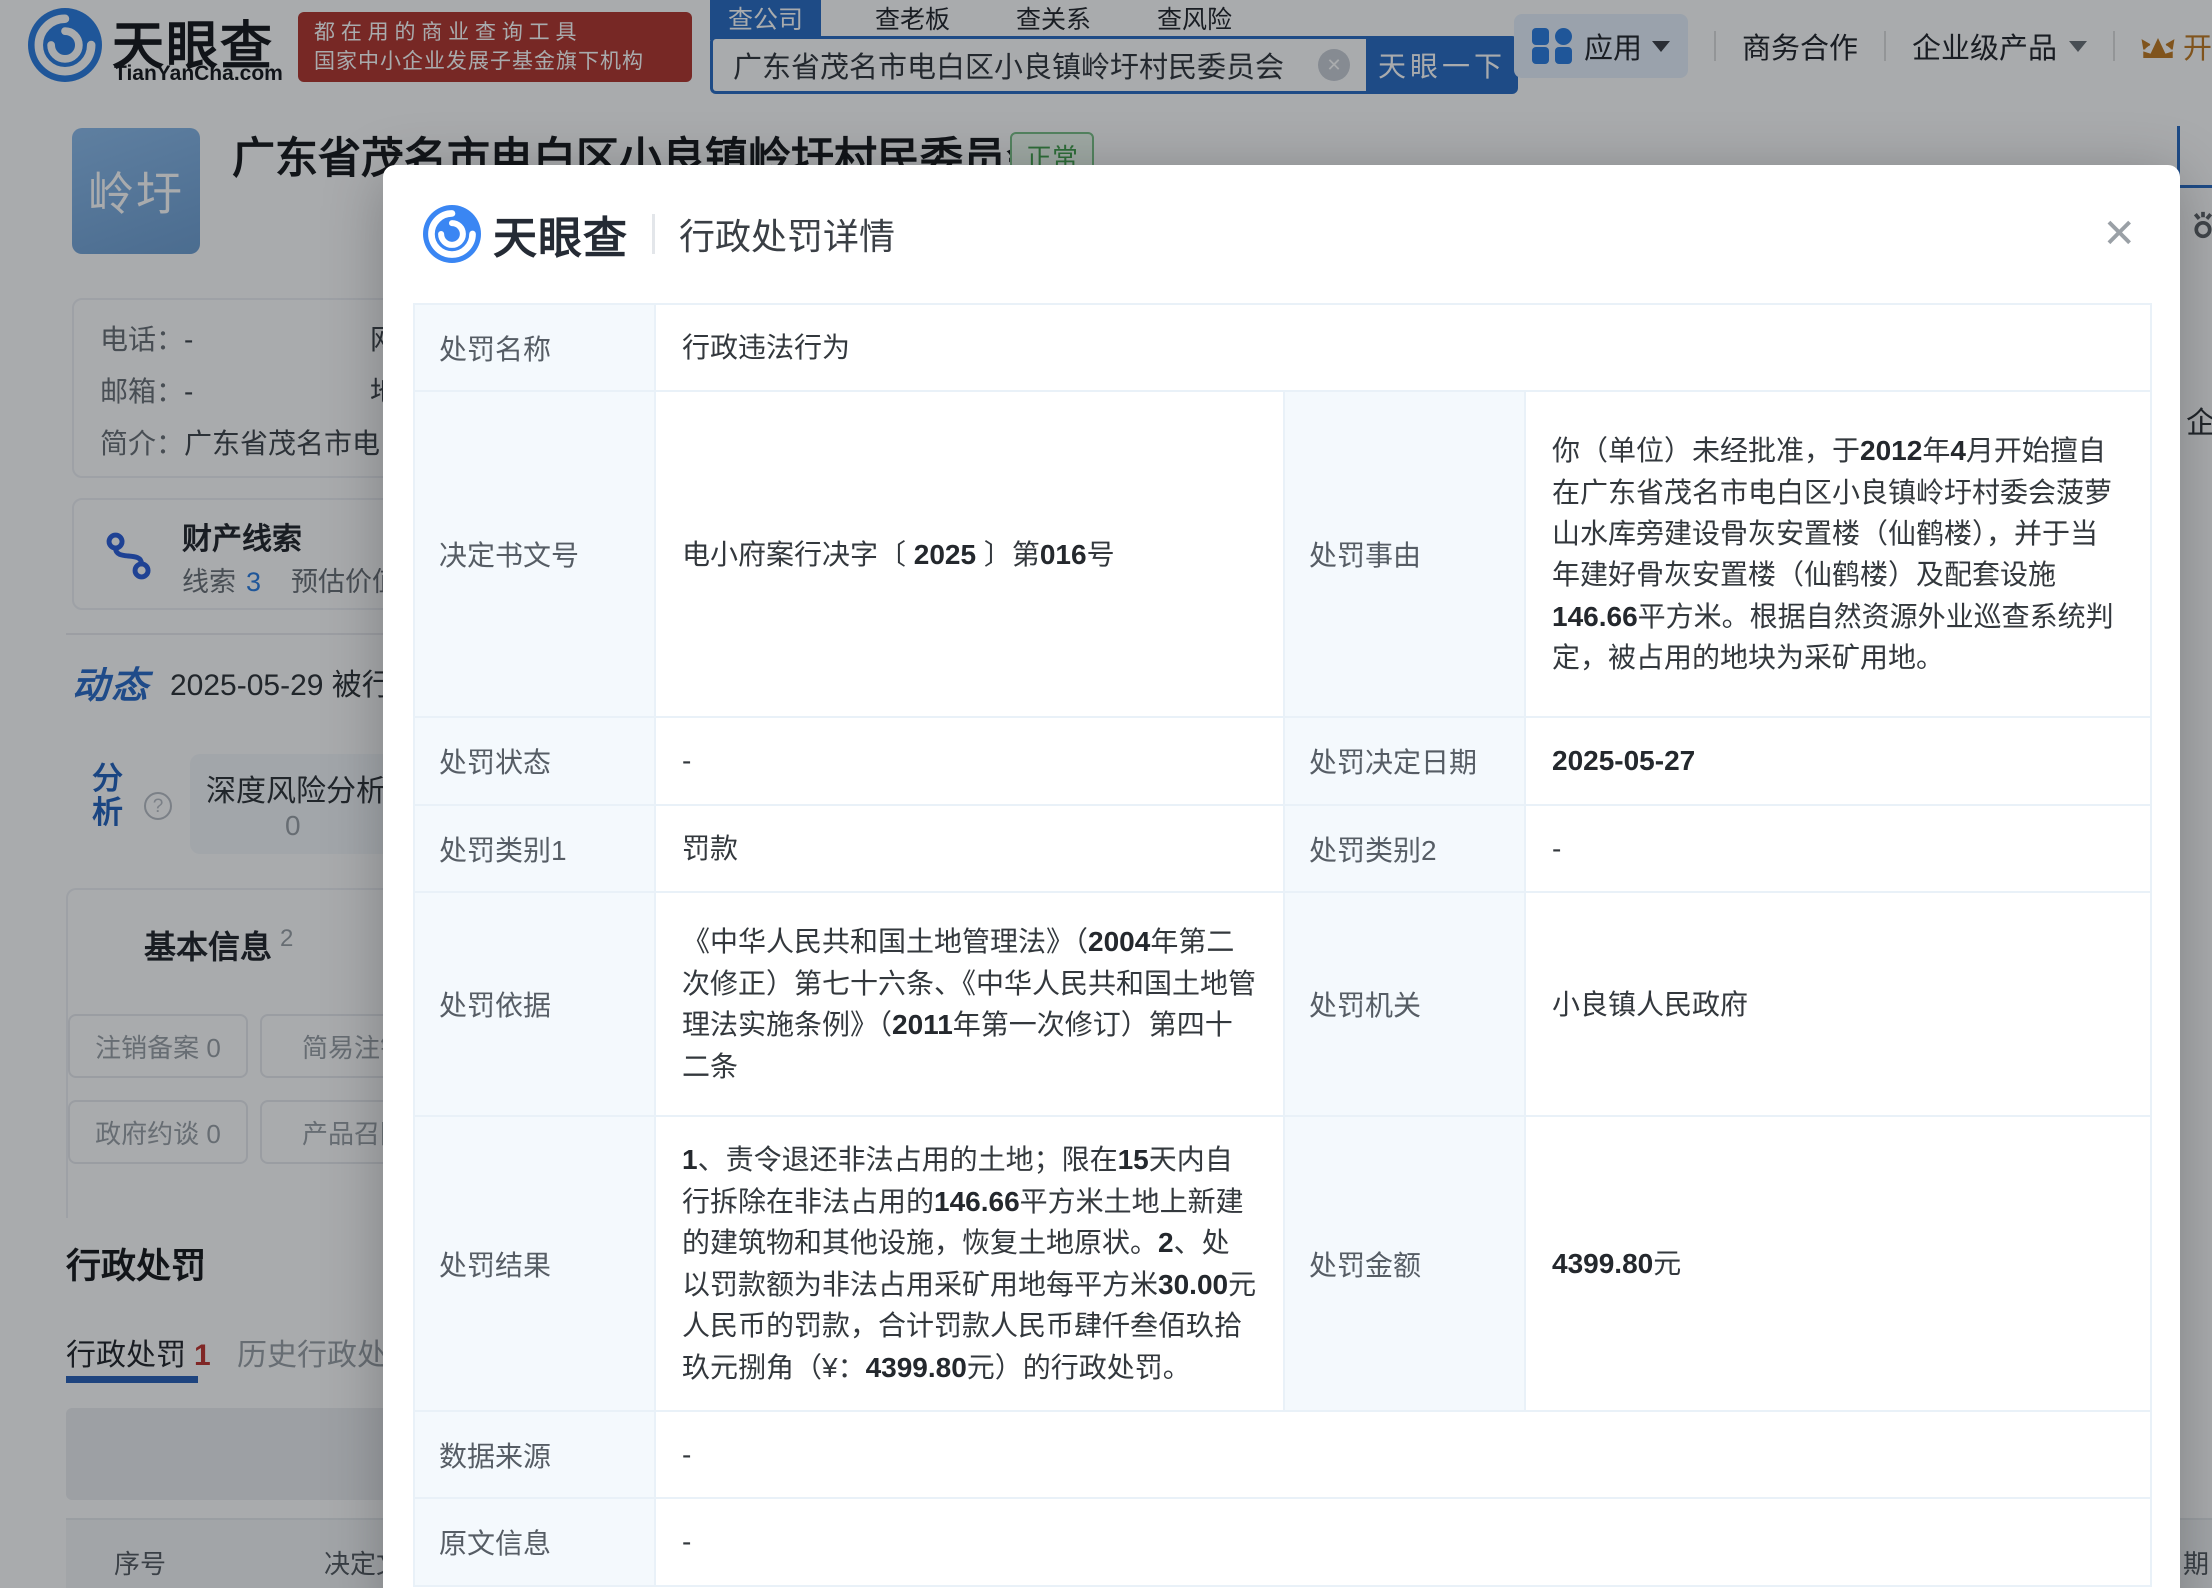  I want to click on penalty-amount-value: 4399.80元, so click(1838, 1263).